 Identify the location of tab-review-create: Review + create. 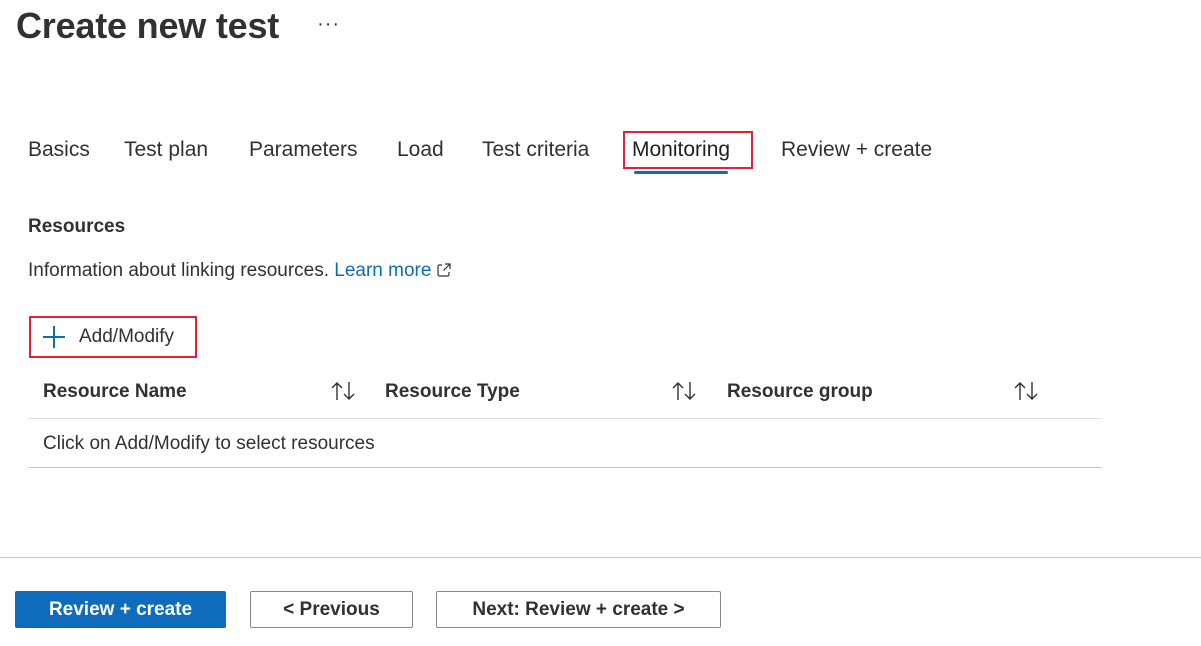
(856, 150).